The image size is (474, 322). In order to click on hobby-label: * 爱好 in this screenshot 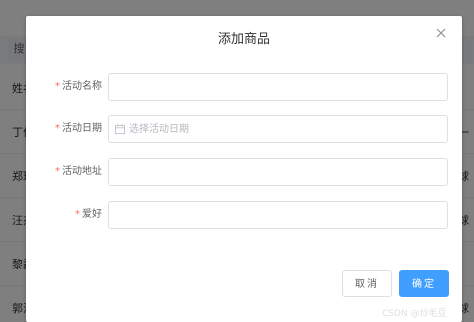, I will do `click(69, 215)`.